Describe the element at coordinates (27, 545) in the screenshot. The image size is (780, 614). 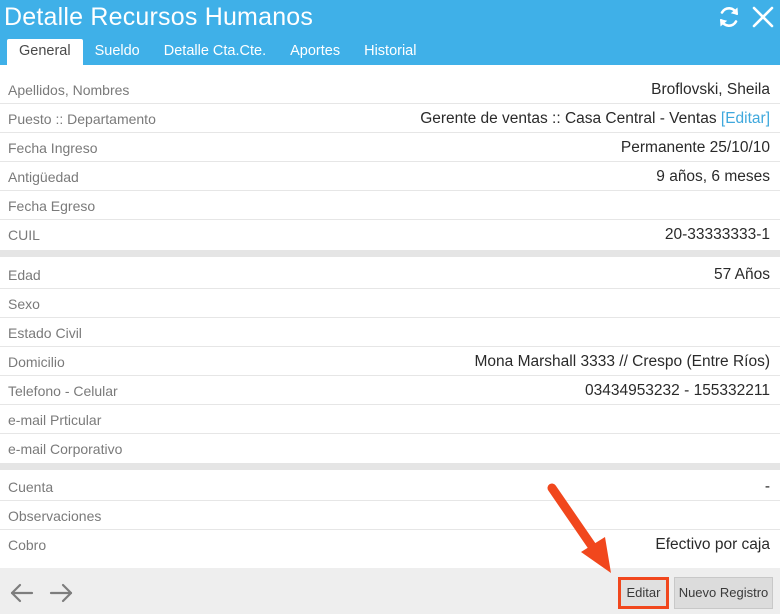
I see `field-label: Cobro` at that location.